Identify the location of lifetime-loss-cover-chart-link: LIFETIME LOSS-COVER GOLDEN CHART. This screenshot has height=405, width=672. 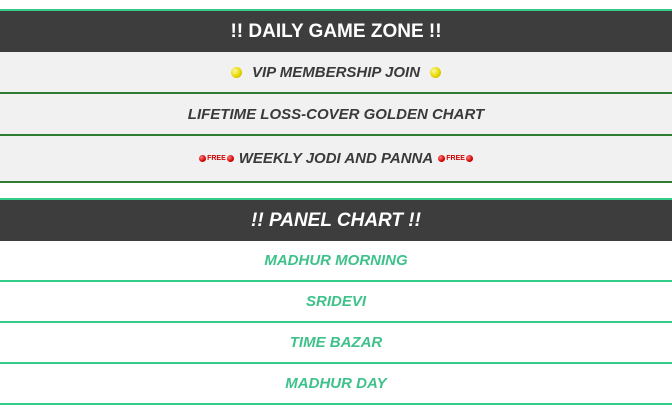
(336, 115).